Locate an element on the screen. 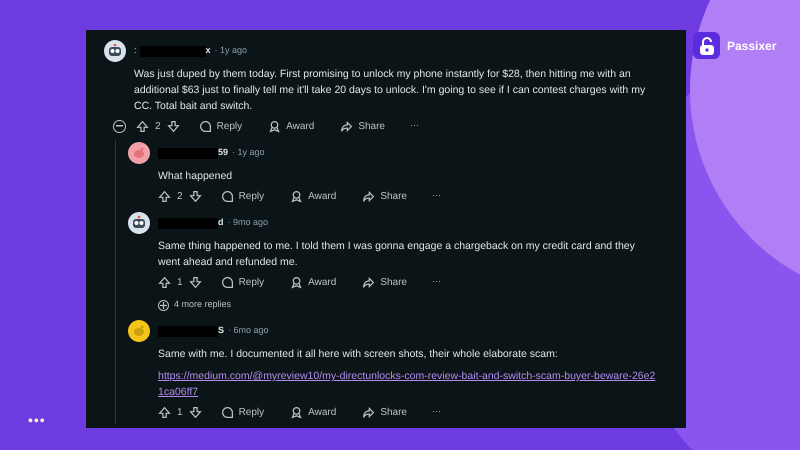 The width and height of the screenshot is (800, 450). comment-time: · 9mo ago is located at coordinates (248, 223).